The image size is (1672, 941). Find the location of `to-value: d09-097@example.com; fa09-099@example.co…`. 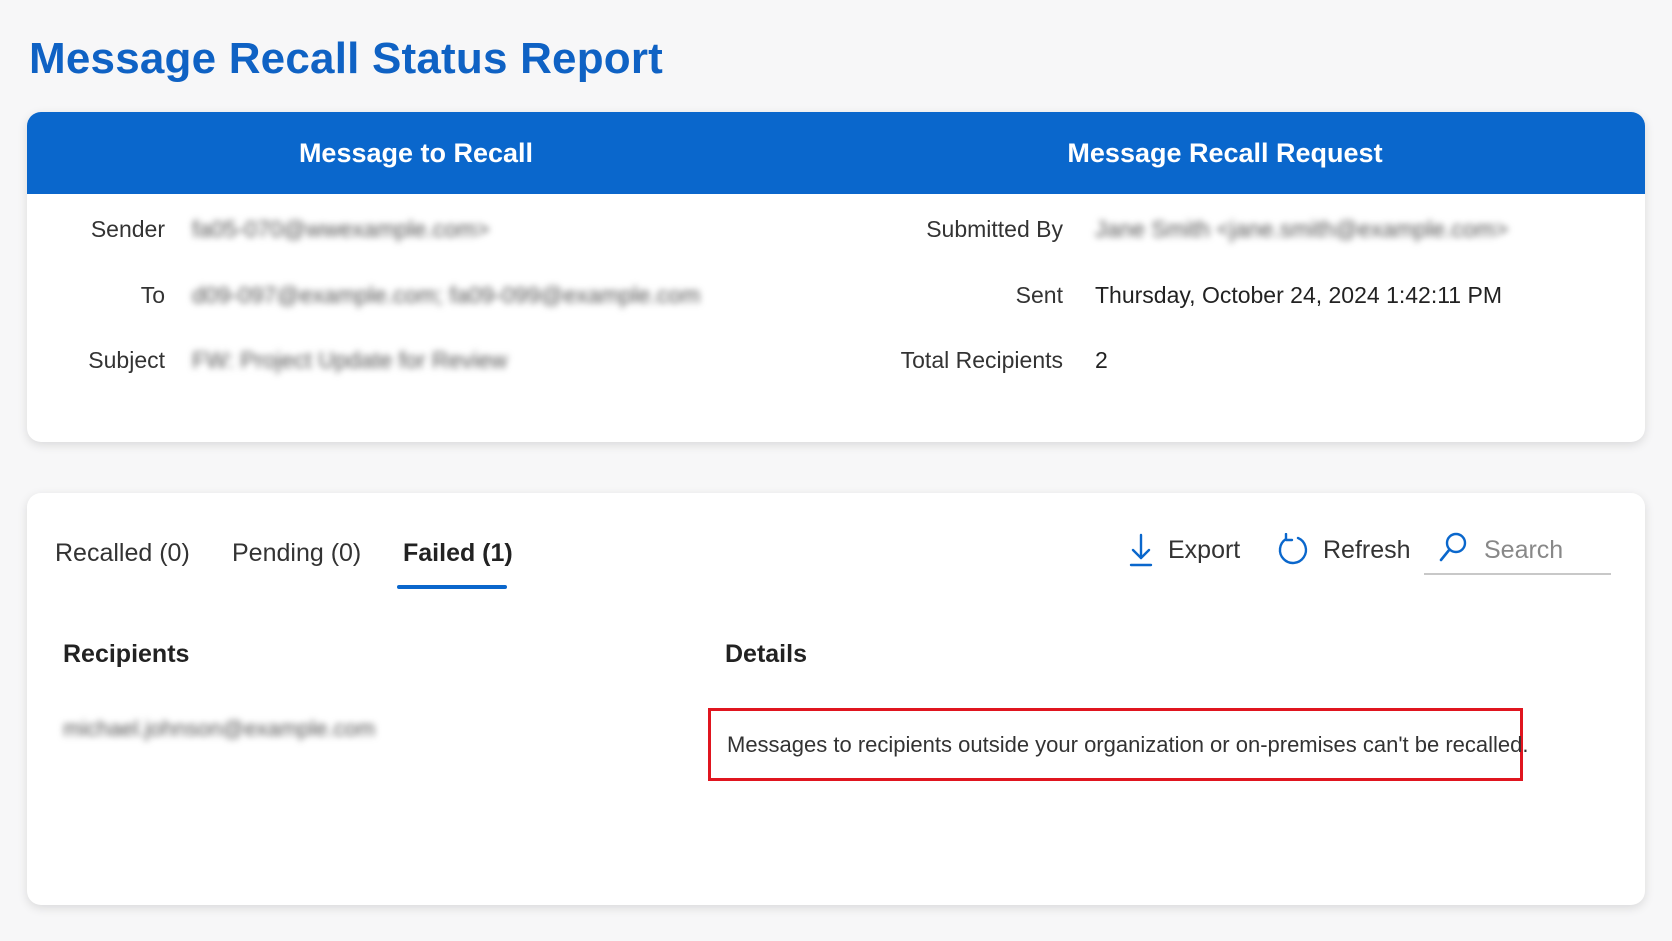

to-value: d09-097@example.com; fa09-099@example.co… is located at coordinates (446, 295).